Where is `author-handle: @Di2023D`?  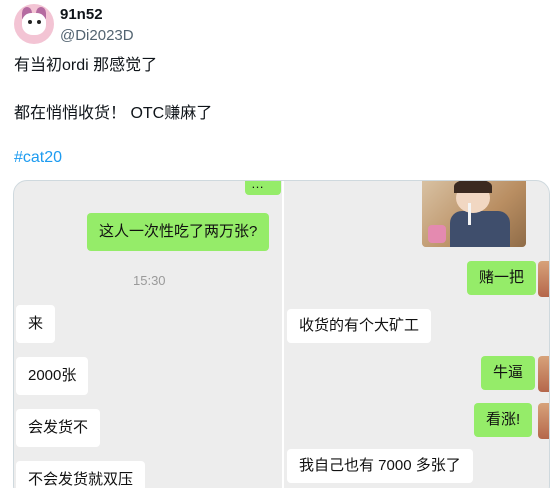
author-handle: @Di2023D is located at coordinates (97, 35).